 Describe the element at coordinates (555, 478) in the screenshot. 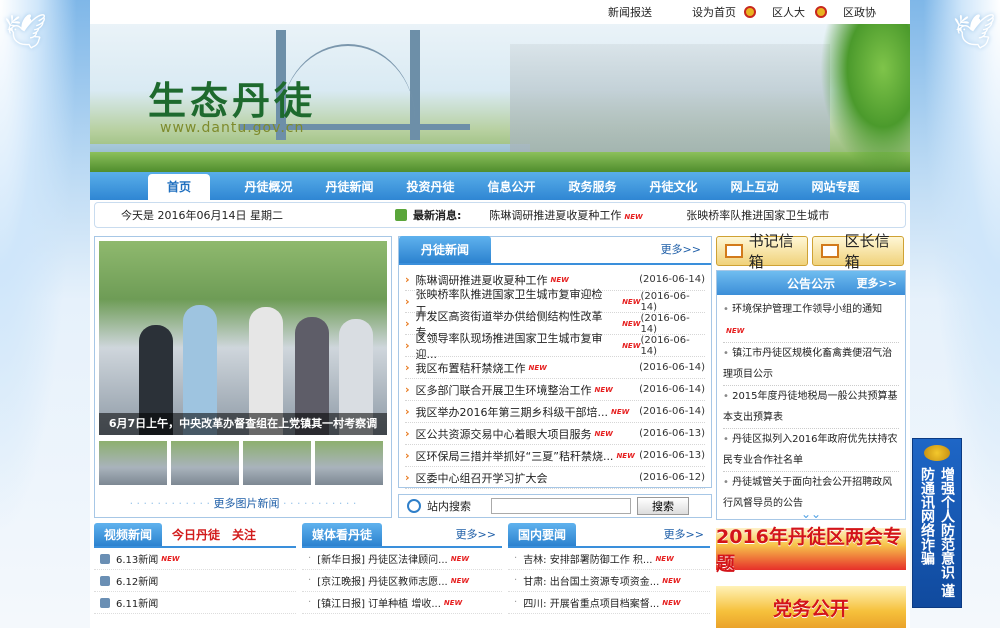

I see `news-row: 区委中心组召开学习扩大会 (2016-06-12)` at that location.